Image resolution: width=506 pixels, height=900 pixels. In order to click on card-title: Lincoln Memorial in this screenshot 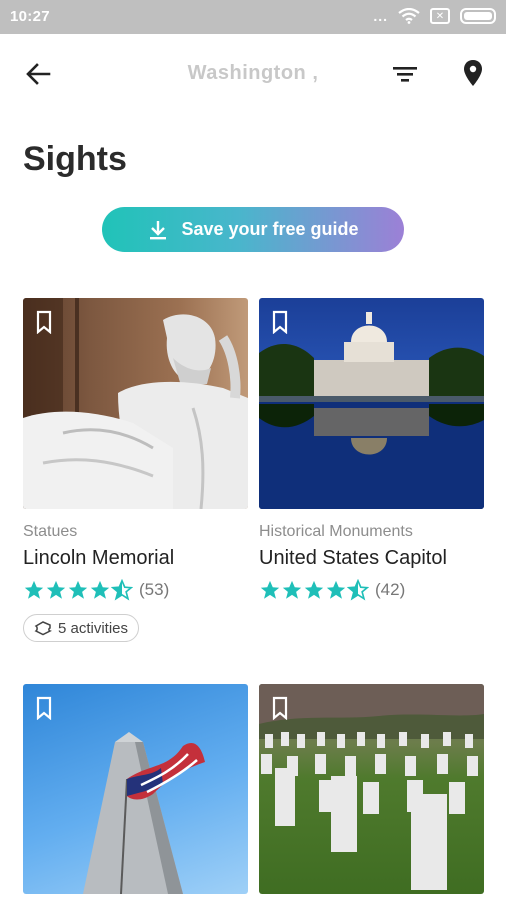, I will do `click(99, 558)`.